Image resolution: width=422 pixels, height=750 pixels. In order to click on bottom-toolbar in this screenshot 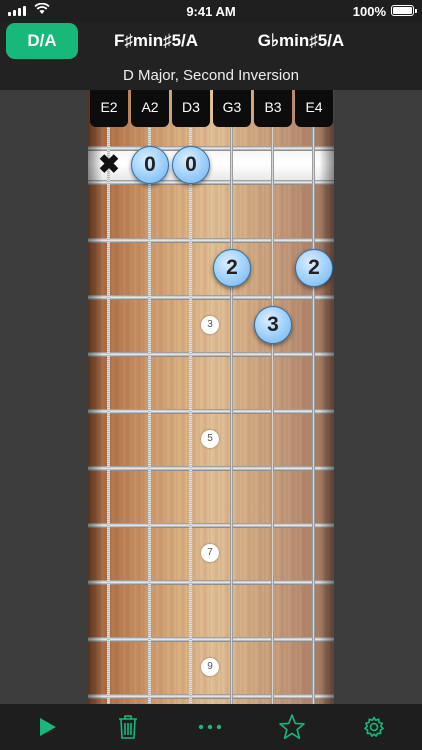, I will do `click(211, 727)`.